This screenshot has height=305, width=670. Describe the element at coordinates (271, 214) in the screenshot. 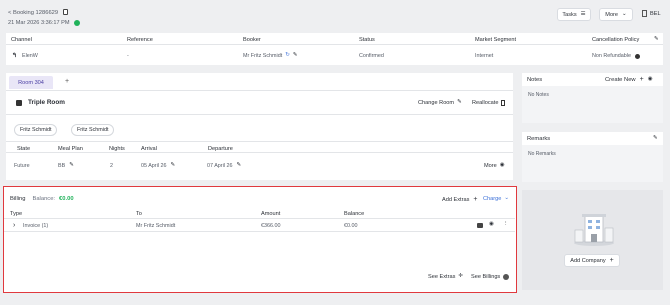

I see `col-amount: Amount` at that location.